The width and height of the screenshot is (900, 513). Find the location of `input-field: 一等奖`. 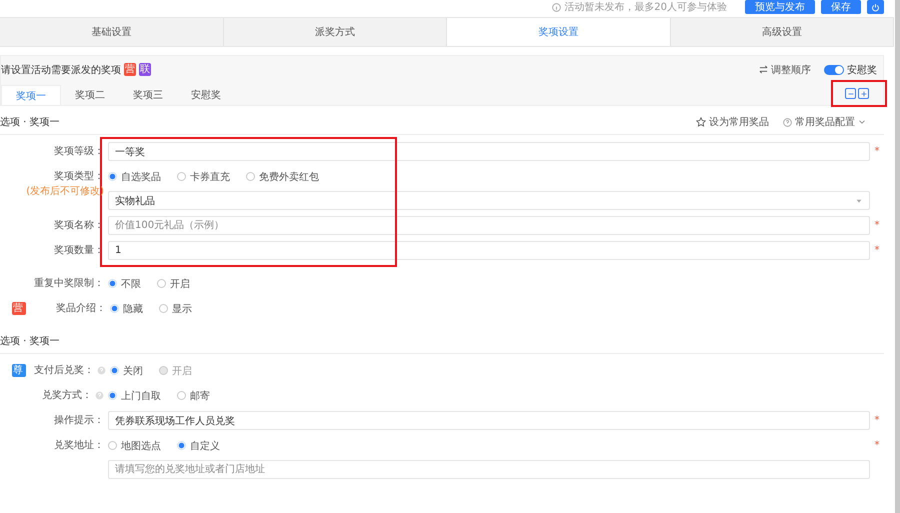

input-field: 一等奖 is located at coordinates (489, 151).